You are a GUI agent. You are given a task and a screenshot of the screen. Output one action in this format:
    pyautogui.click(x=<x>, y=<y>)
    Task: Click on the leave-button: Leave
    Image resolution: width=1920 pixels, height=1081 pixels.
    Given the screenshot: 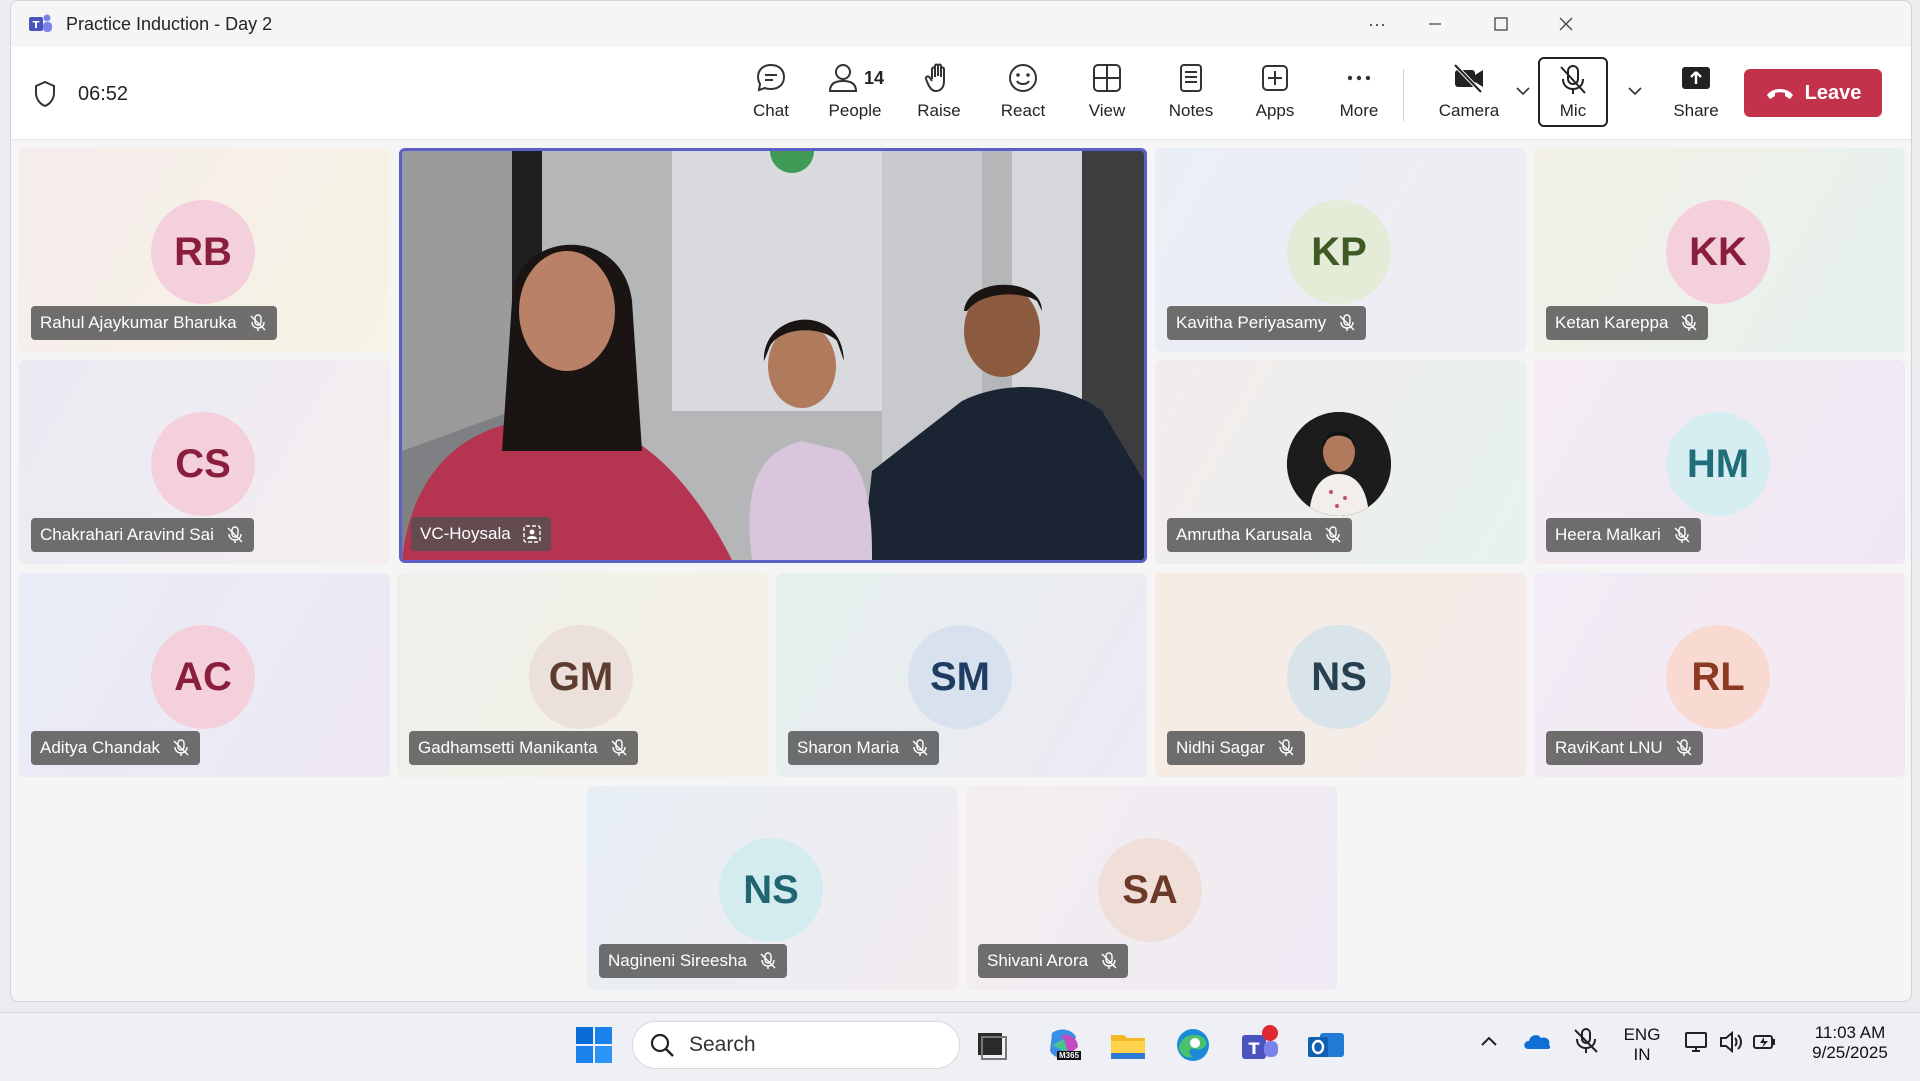 What is the action you would take?
    pyautogui.click(x=1813, y=93)
    